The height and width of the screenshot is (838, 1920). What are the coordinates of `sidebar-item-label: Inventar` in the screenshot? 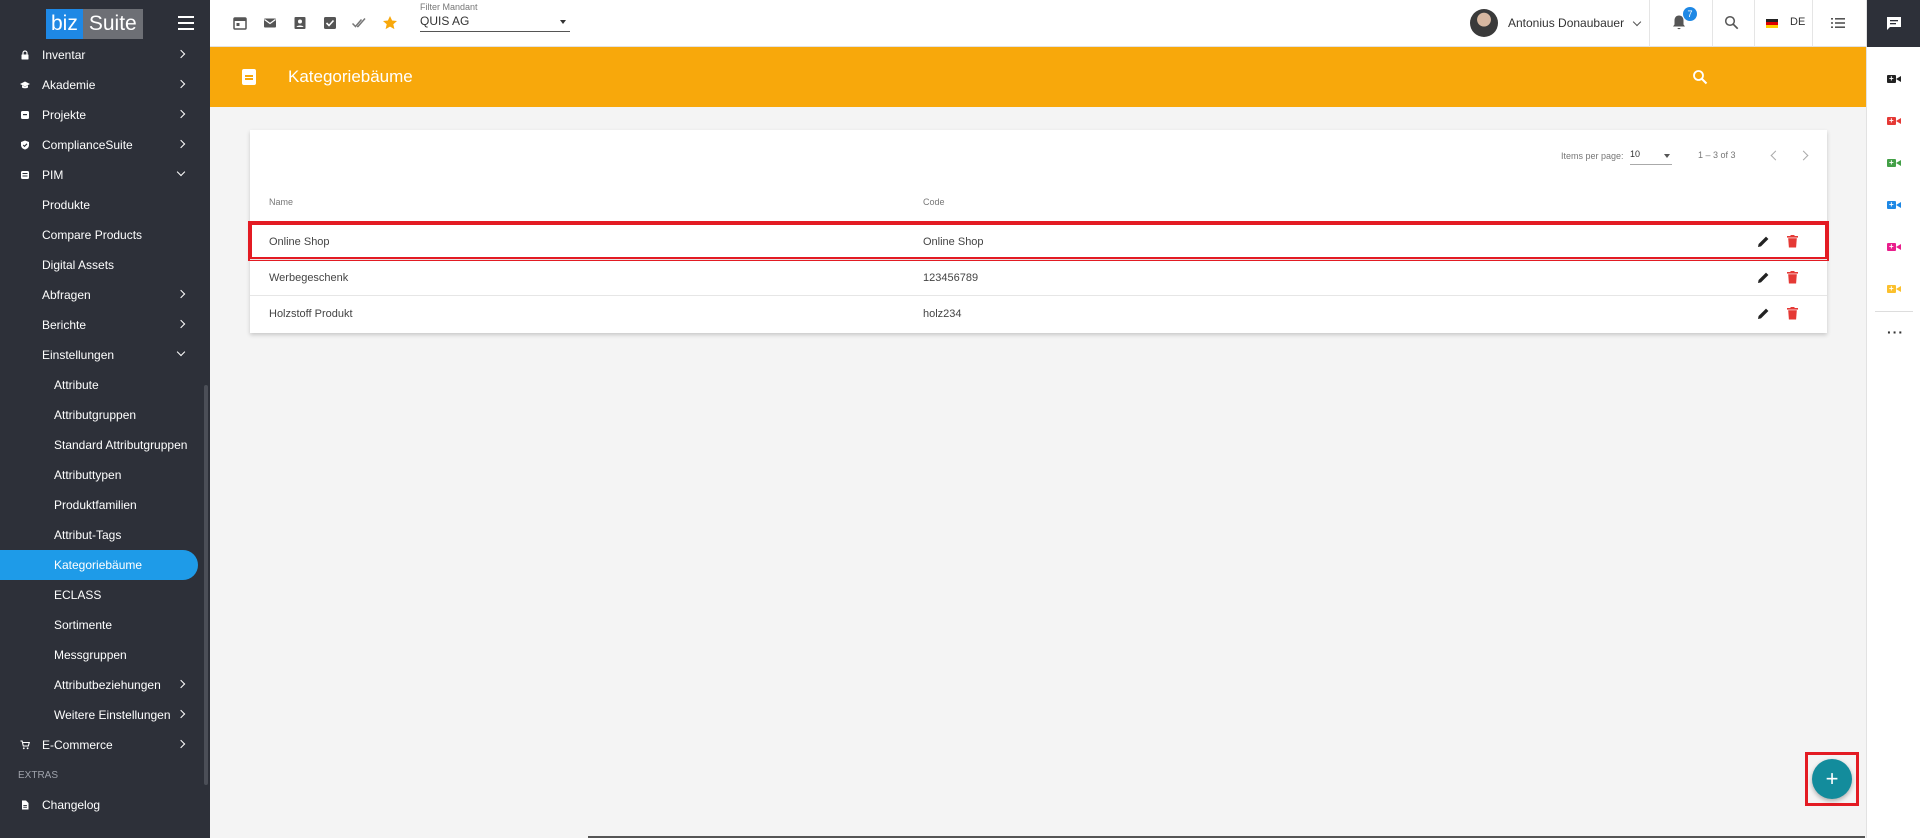 It's located at (64, 55).